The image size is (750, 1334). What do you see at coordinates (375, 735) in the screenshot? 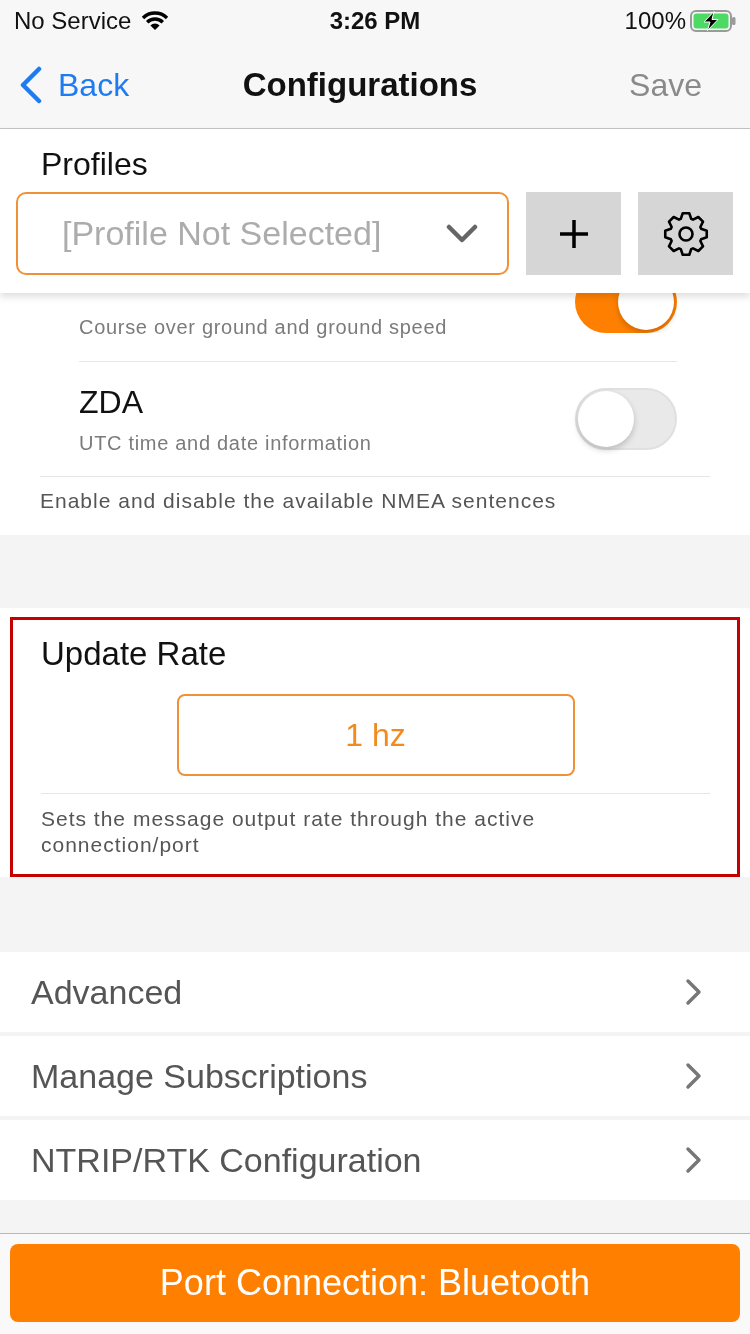
I see `rate-picker: 1 hz` at bounding box center [375, 735].